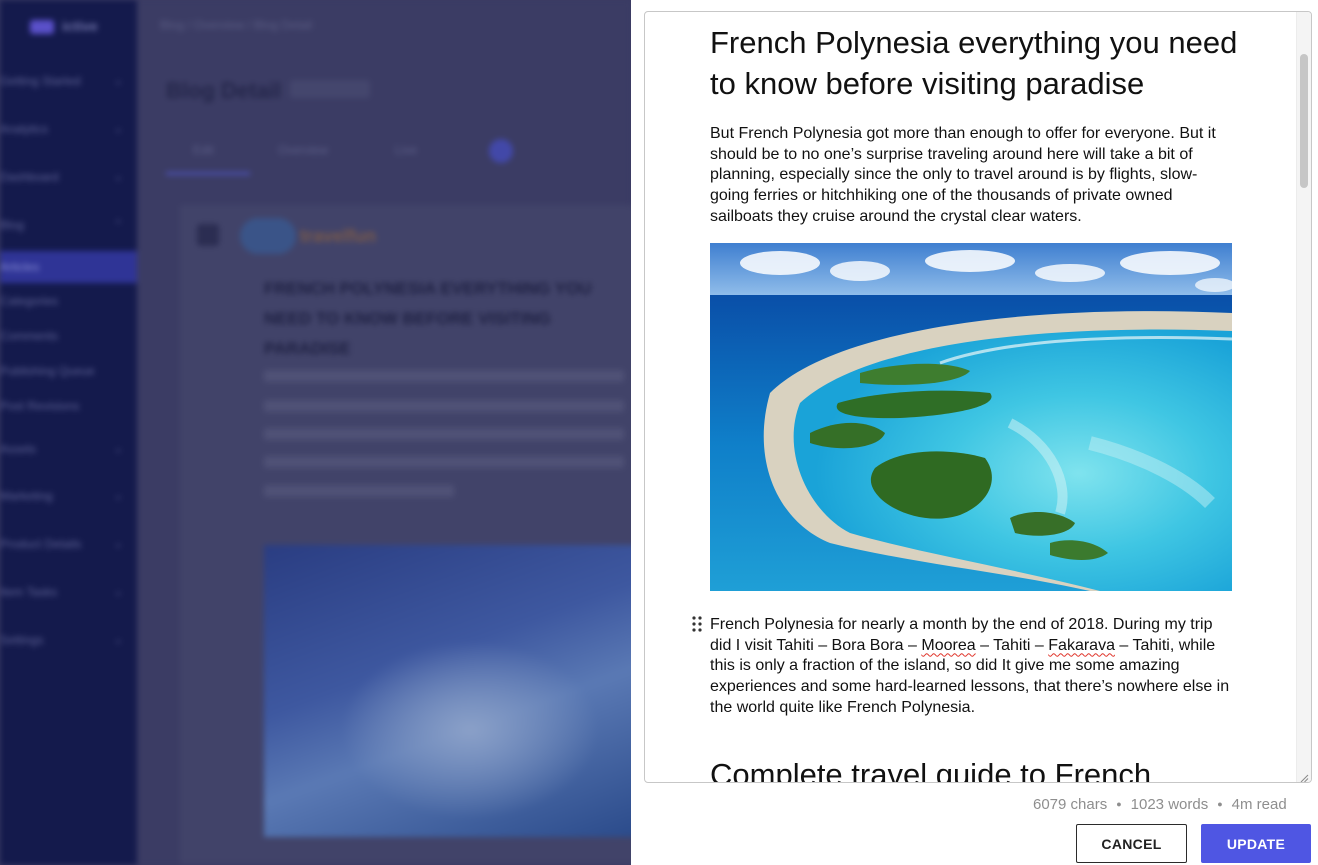  I want to click on paragraph-text: – Tahiti –, so click(1012, 645).